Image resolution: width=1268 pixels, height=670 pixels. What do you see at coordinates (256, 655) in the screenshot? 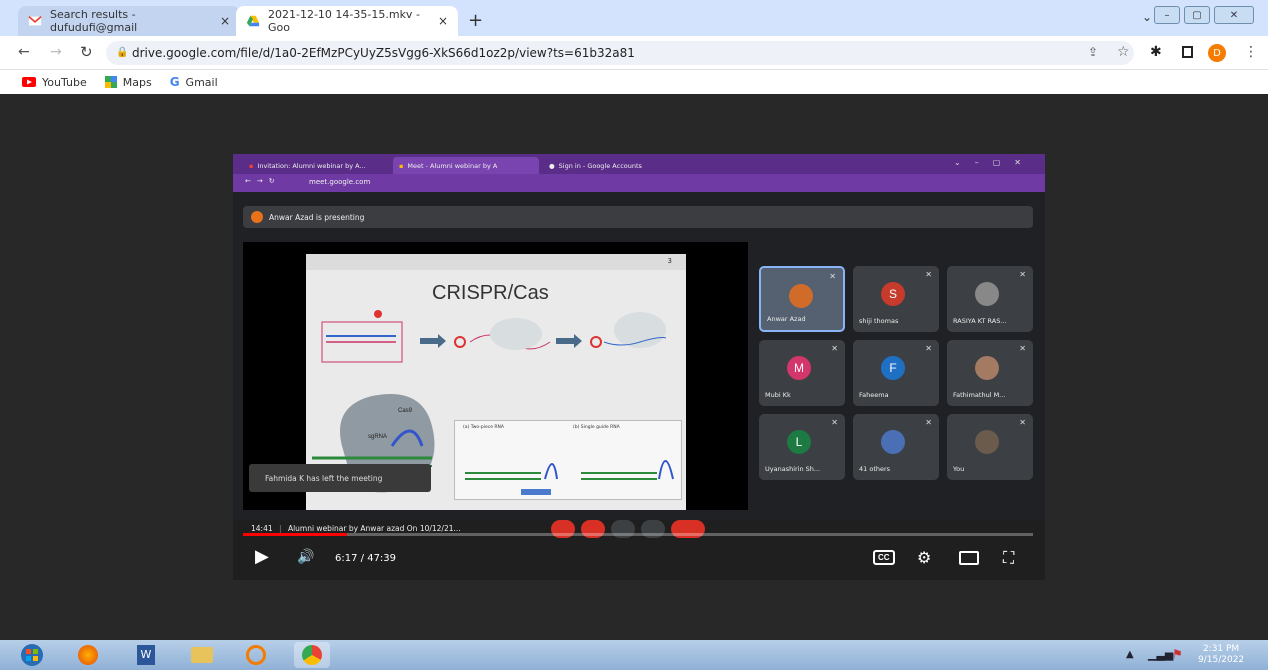
I see `media-player-icon` at bounding box center [256, 655].